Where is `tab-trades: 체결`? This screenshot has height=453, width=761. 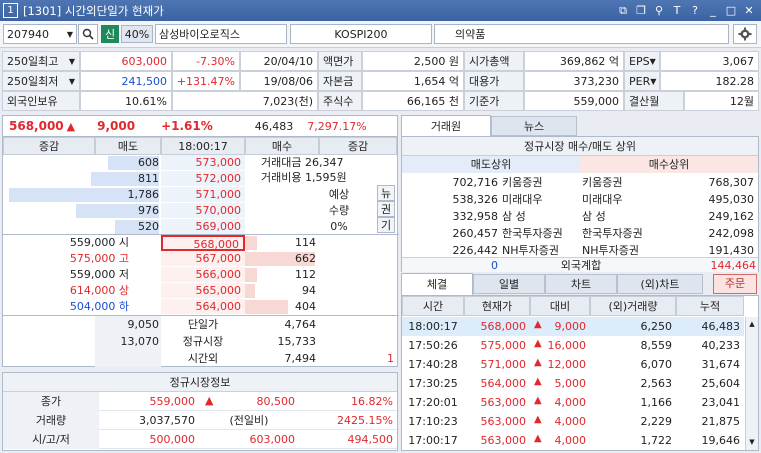
tab-trades: 체결 is located at coordinates (437, 284).